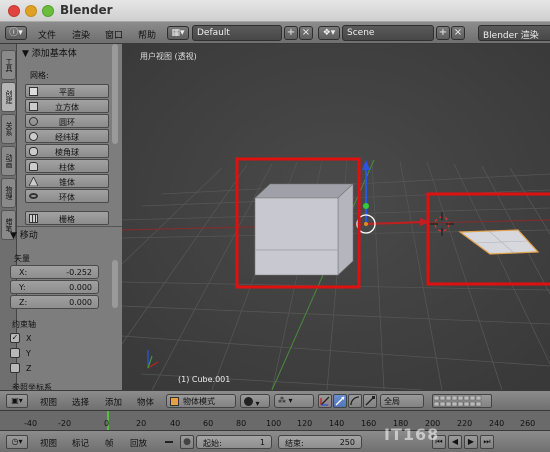 The height and width of the screenshot is (452, 550). What do you see at coordinates (113, 402) in the screenshot?
I see `menu-add: 添加` at bounding box center [113, 402].